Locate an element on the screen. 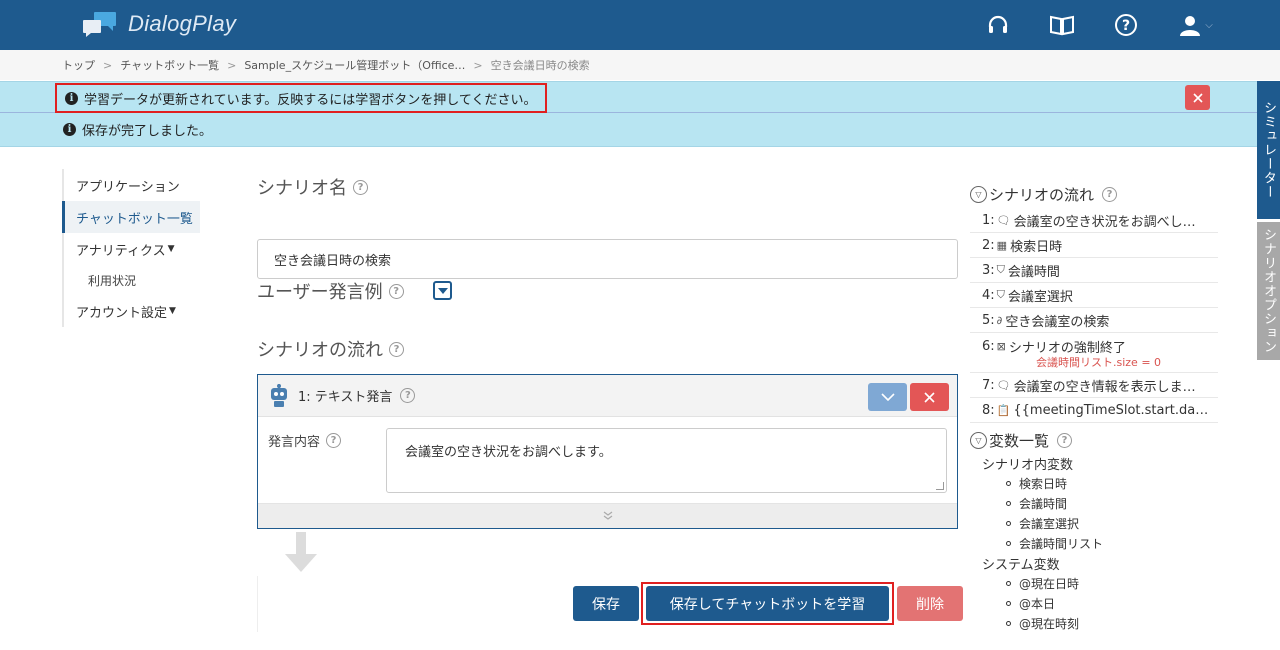 The image size is (1280, 650). book-icon is located at coordinates (1062, 25).